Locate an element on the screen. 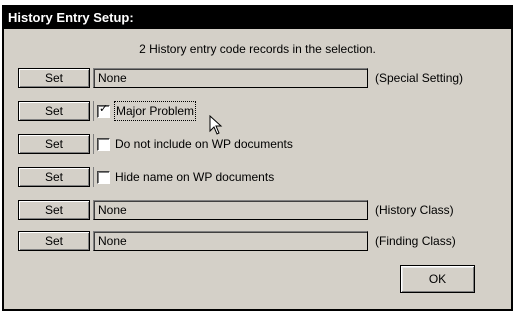  check-mark-icon: ✓ is located at coordinates (104, 108).